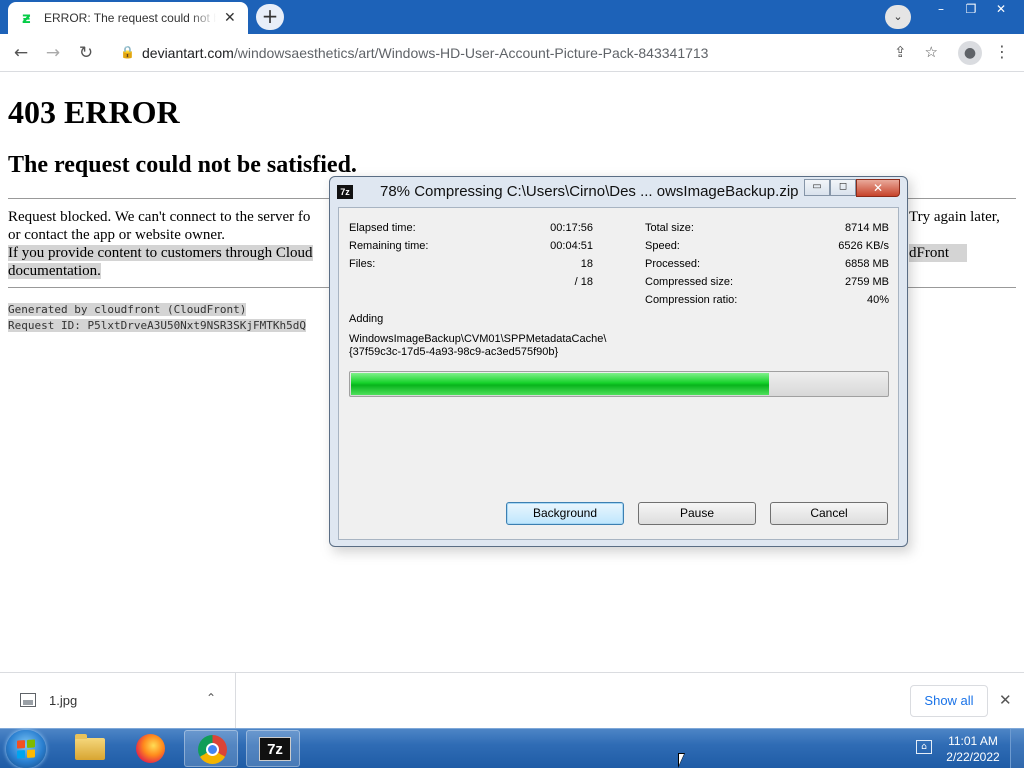  I want to click on stat-value: 6858 MB, so click(866, 264).